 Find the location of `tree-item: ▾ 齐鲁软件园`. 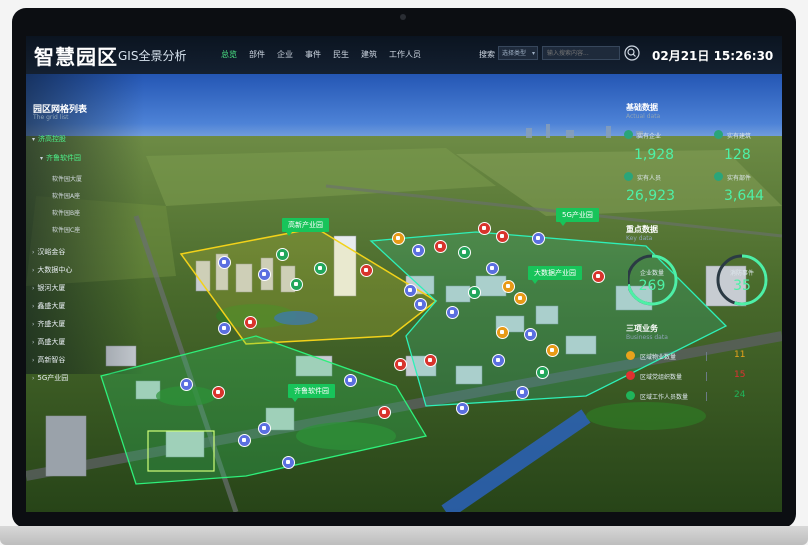

tree-item: ▾ 齐鲁软件园 is located at coordinates (60, 158).